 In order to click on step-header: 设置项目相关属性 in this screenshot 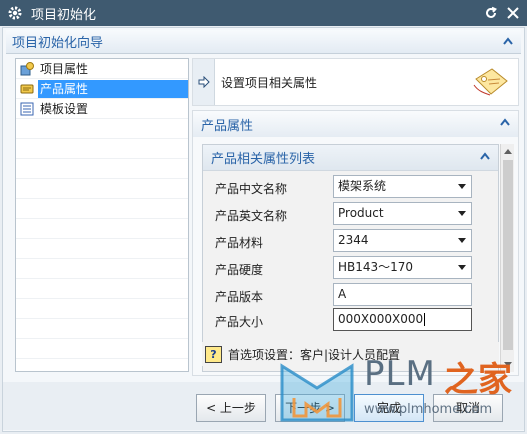, I will do `click(355, 82)`.